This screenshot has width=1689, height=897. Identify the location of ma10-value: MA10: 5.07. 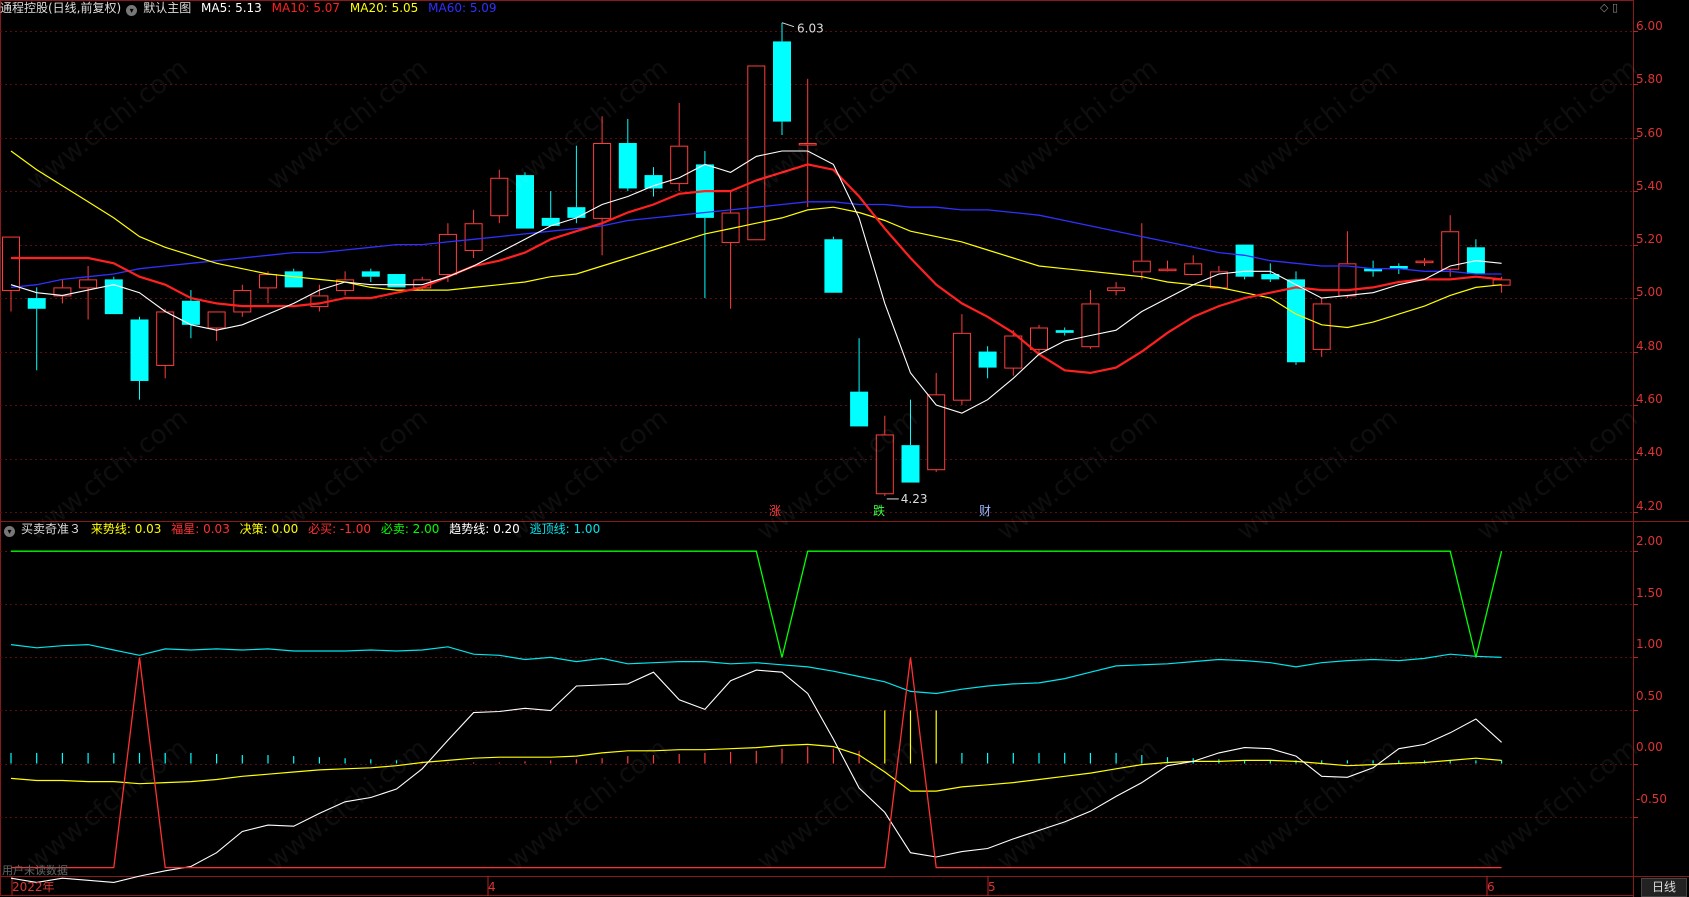
(306, 8).